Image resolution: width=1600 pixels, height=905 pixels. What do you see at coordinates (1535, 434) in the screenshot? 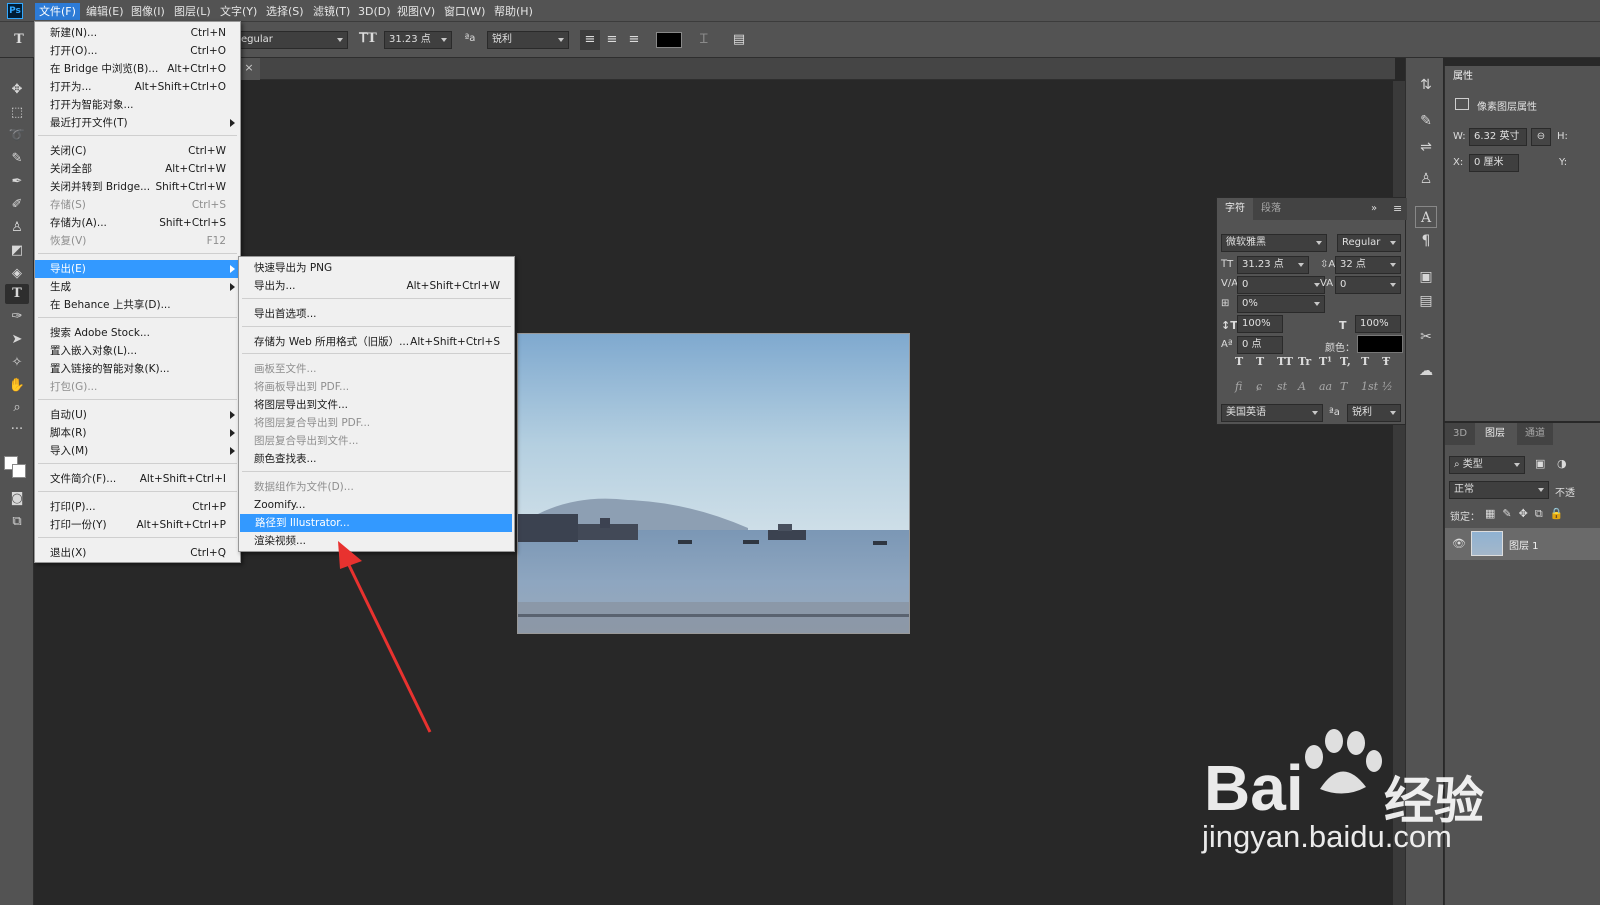
I see `tab-channels: 通道` at bounding box center [1535, 434].